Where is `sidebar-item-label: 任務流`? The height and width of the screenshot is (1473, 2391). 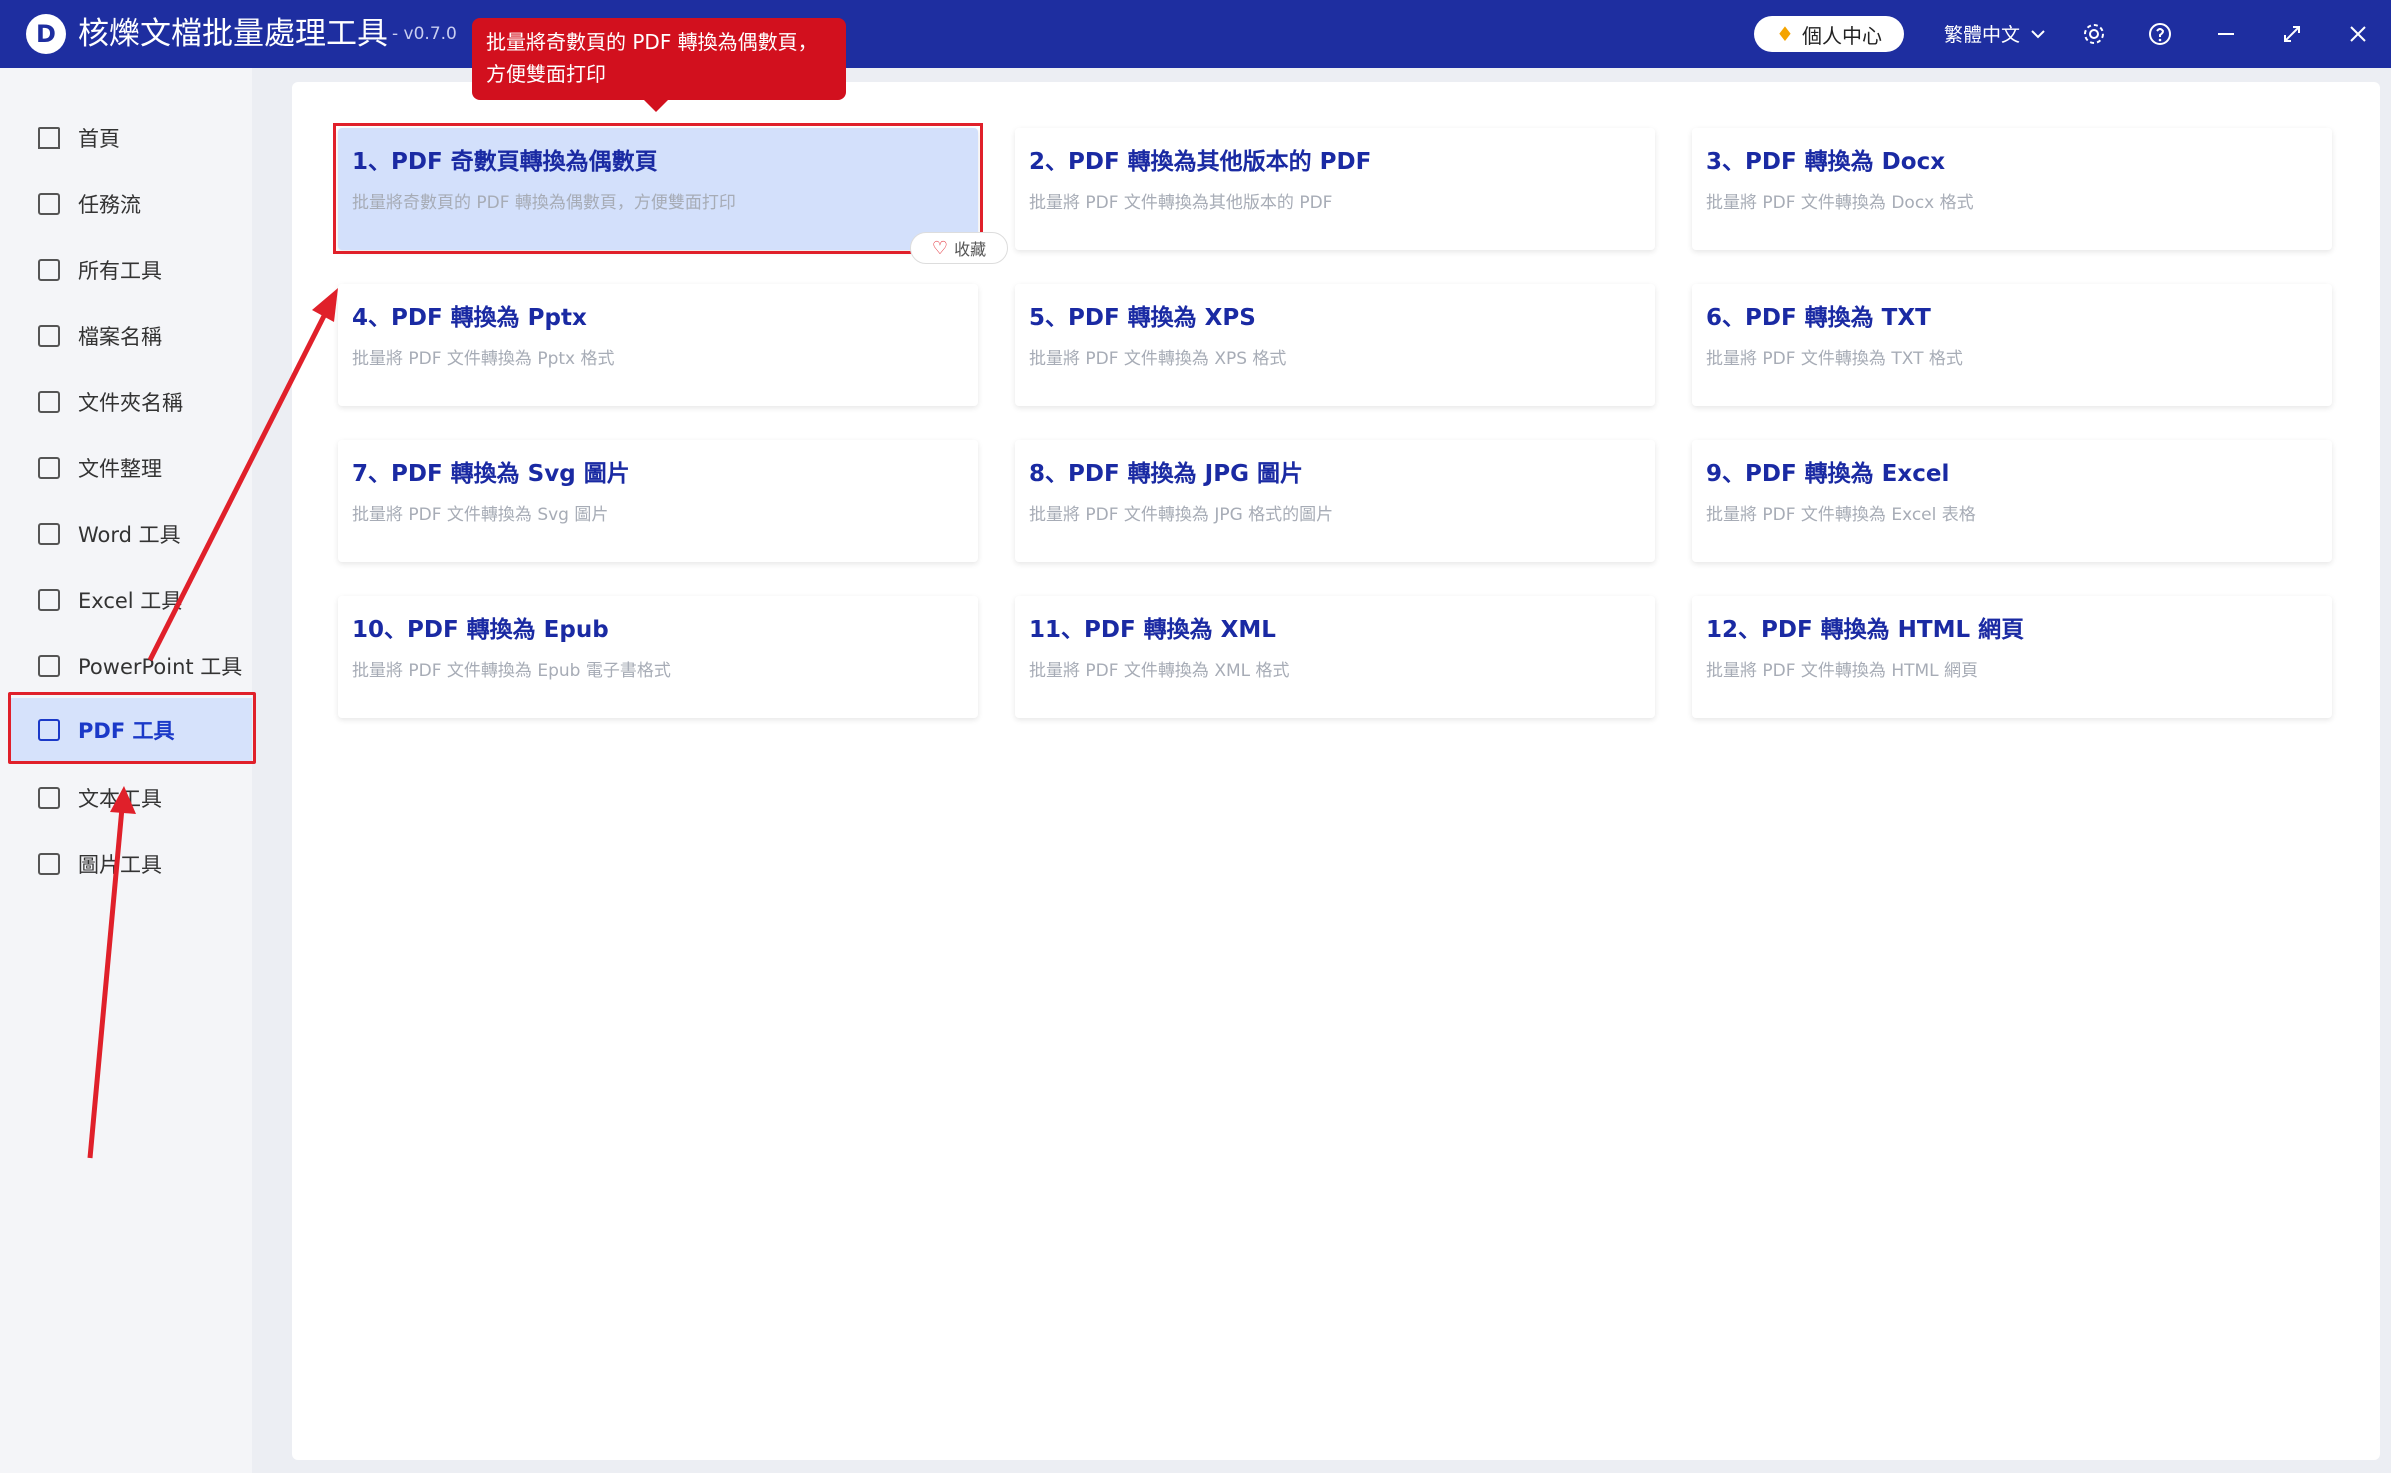
sidebar-item-label: 任務流 is located at coordinates (109, 205).